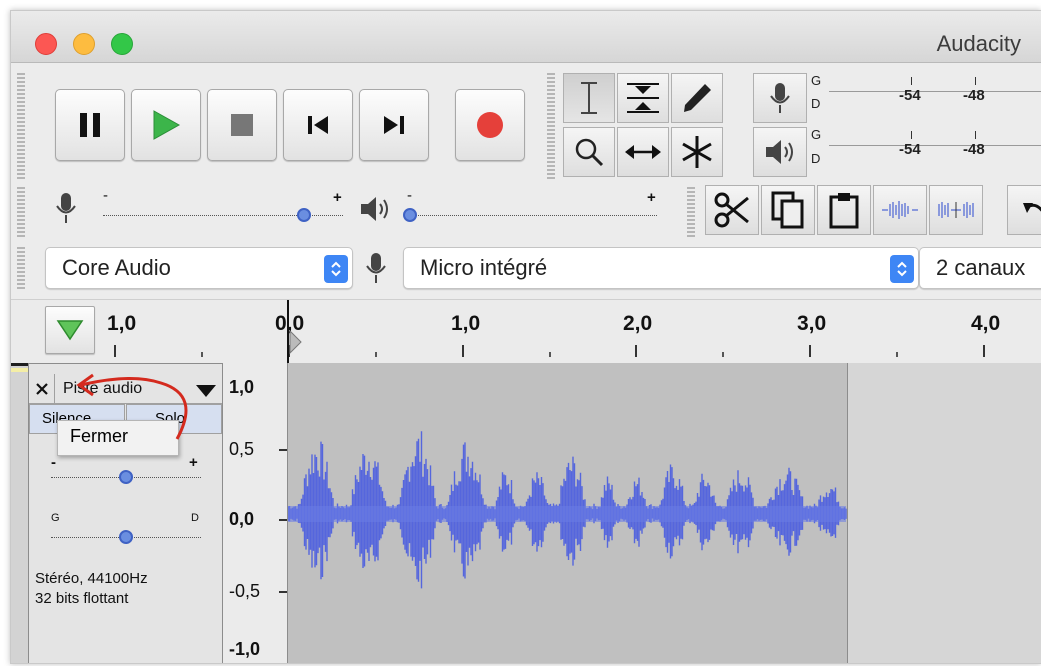 The image size is (1041, 666). I want to click on close-icon, so click(41, 389).